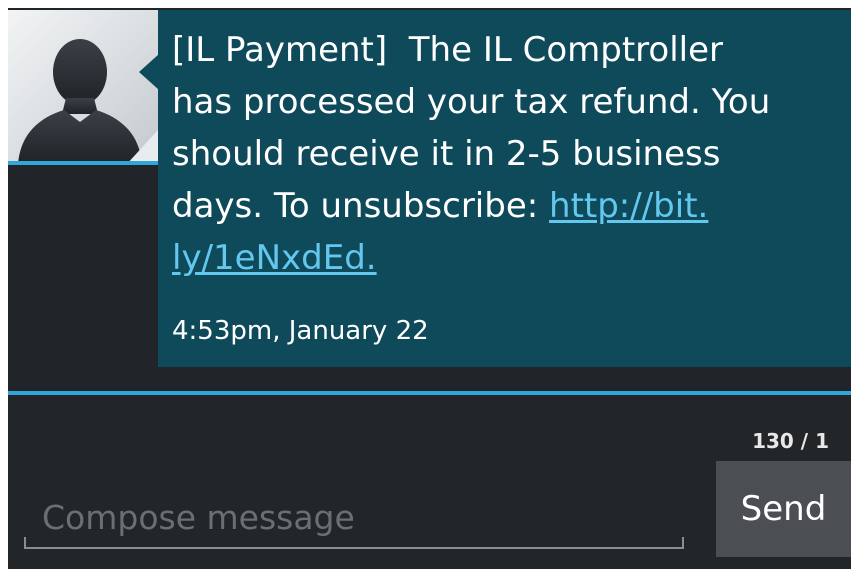 This screenshot has width=856, height=574. I want to click on send-button: Send, so click(783, 509).